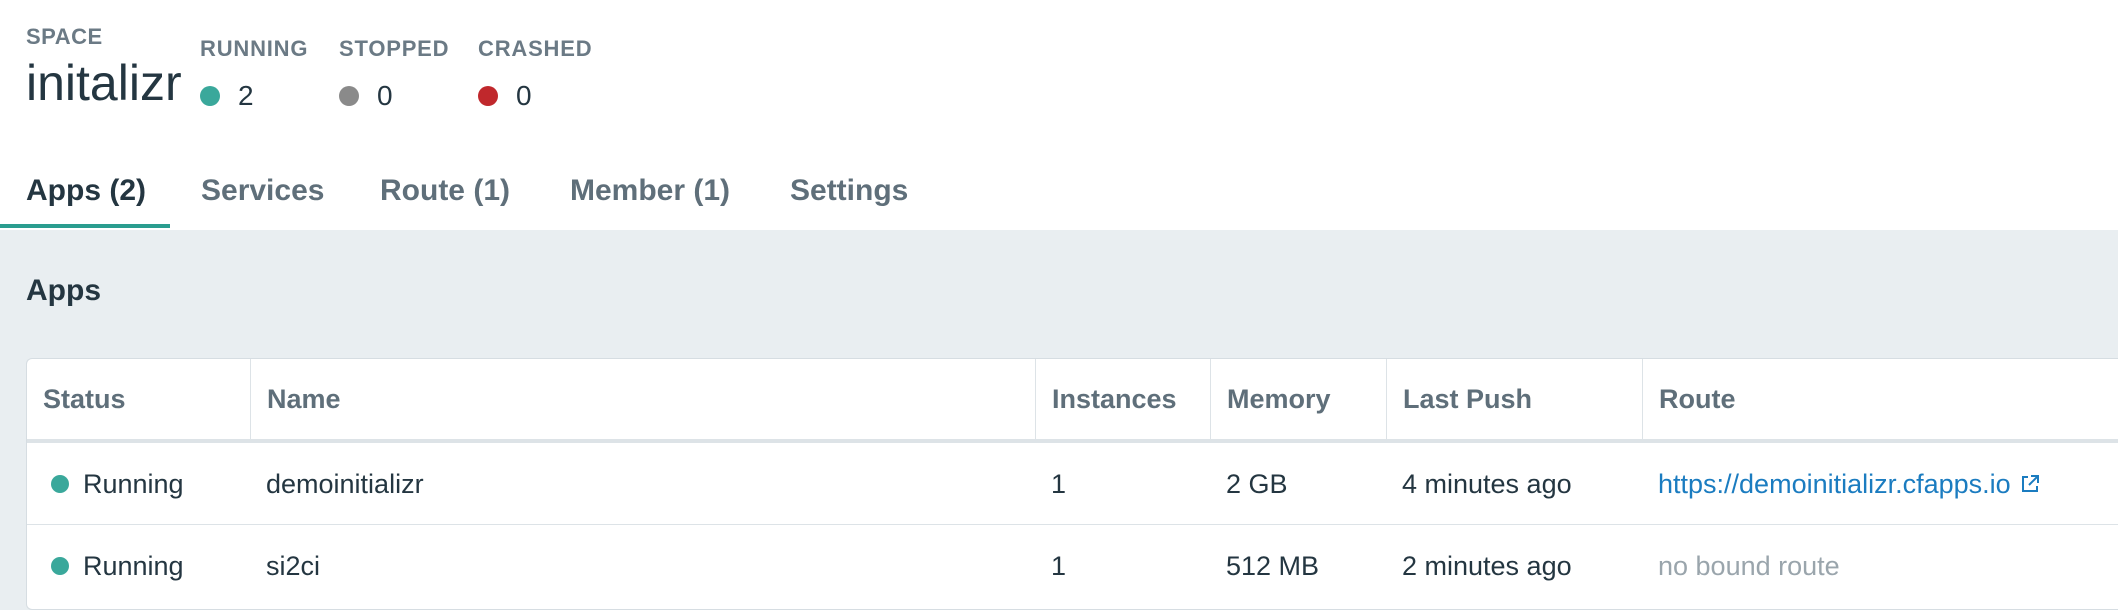 Image resolution: width=2118 pixels, height=610 pixels. Describe the element at coordinates (1122, 399) in the screenshot. I see `column-header-instances: Instances` at that location.